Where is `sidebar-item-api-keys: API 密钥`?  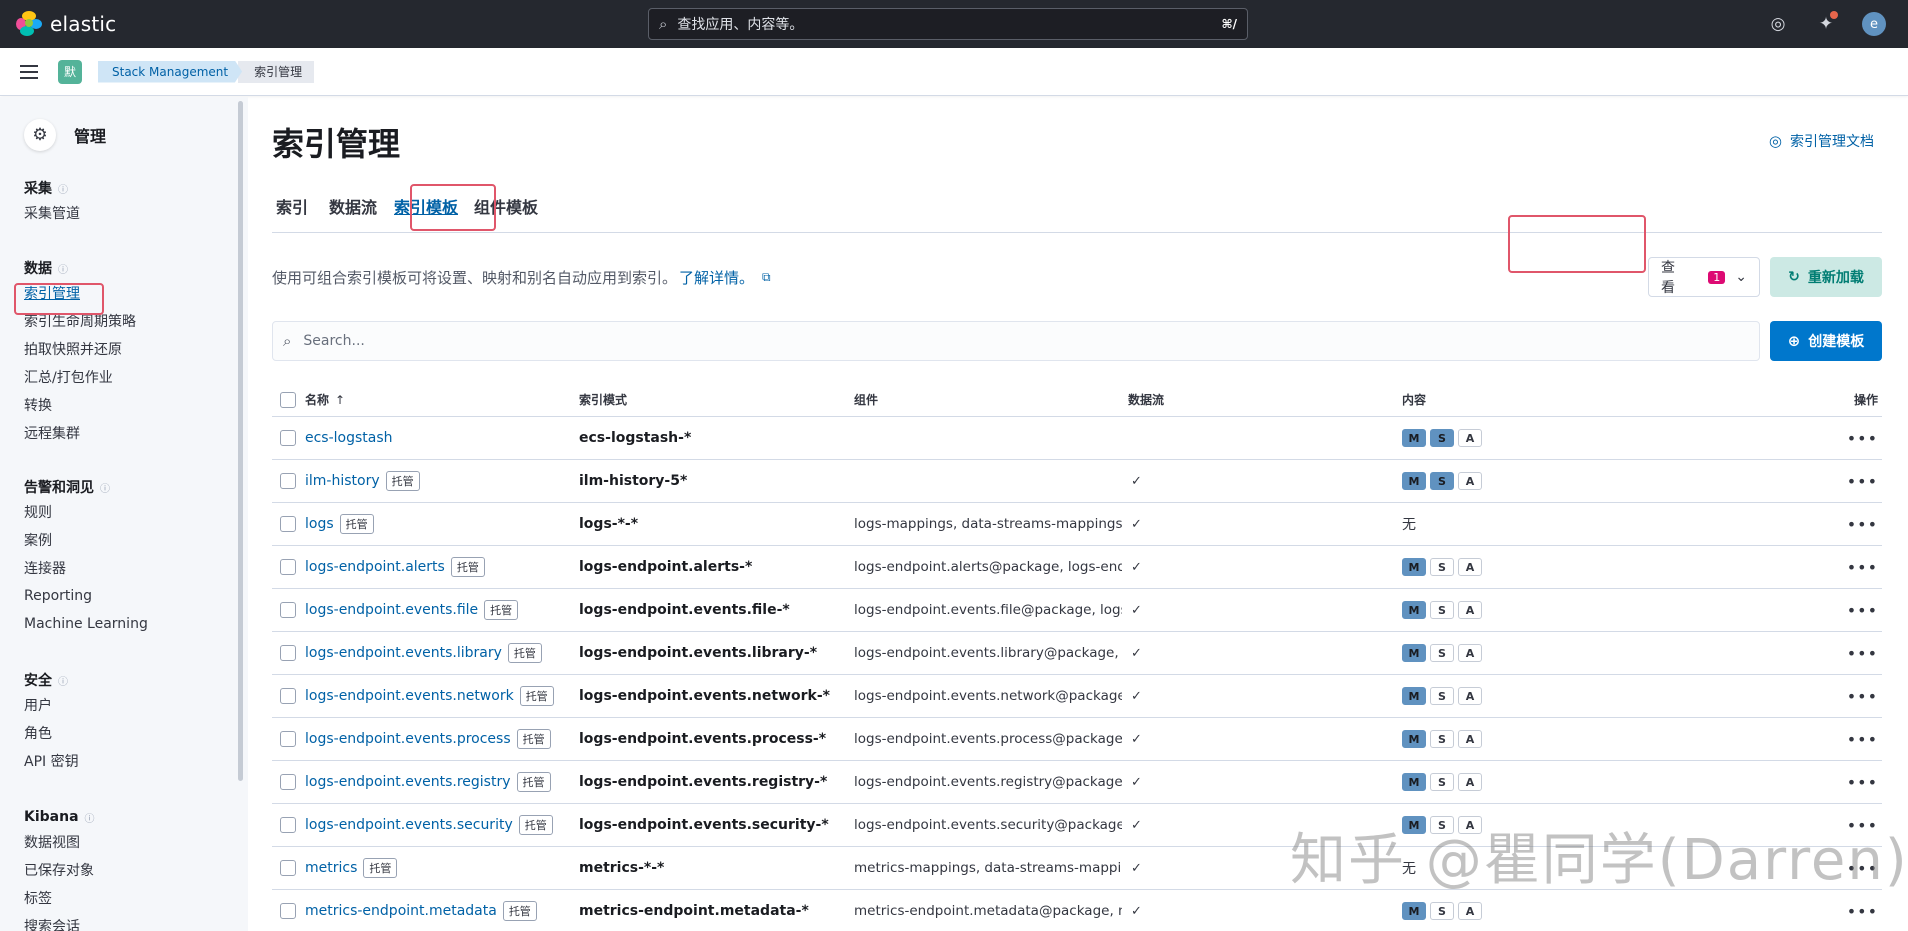 sidebar-item-api-keys: API 密钥 is located at coordinates (51, 761).